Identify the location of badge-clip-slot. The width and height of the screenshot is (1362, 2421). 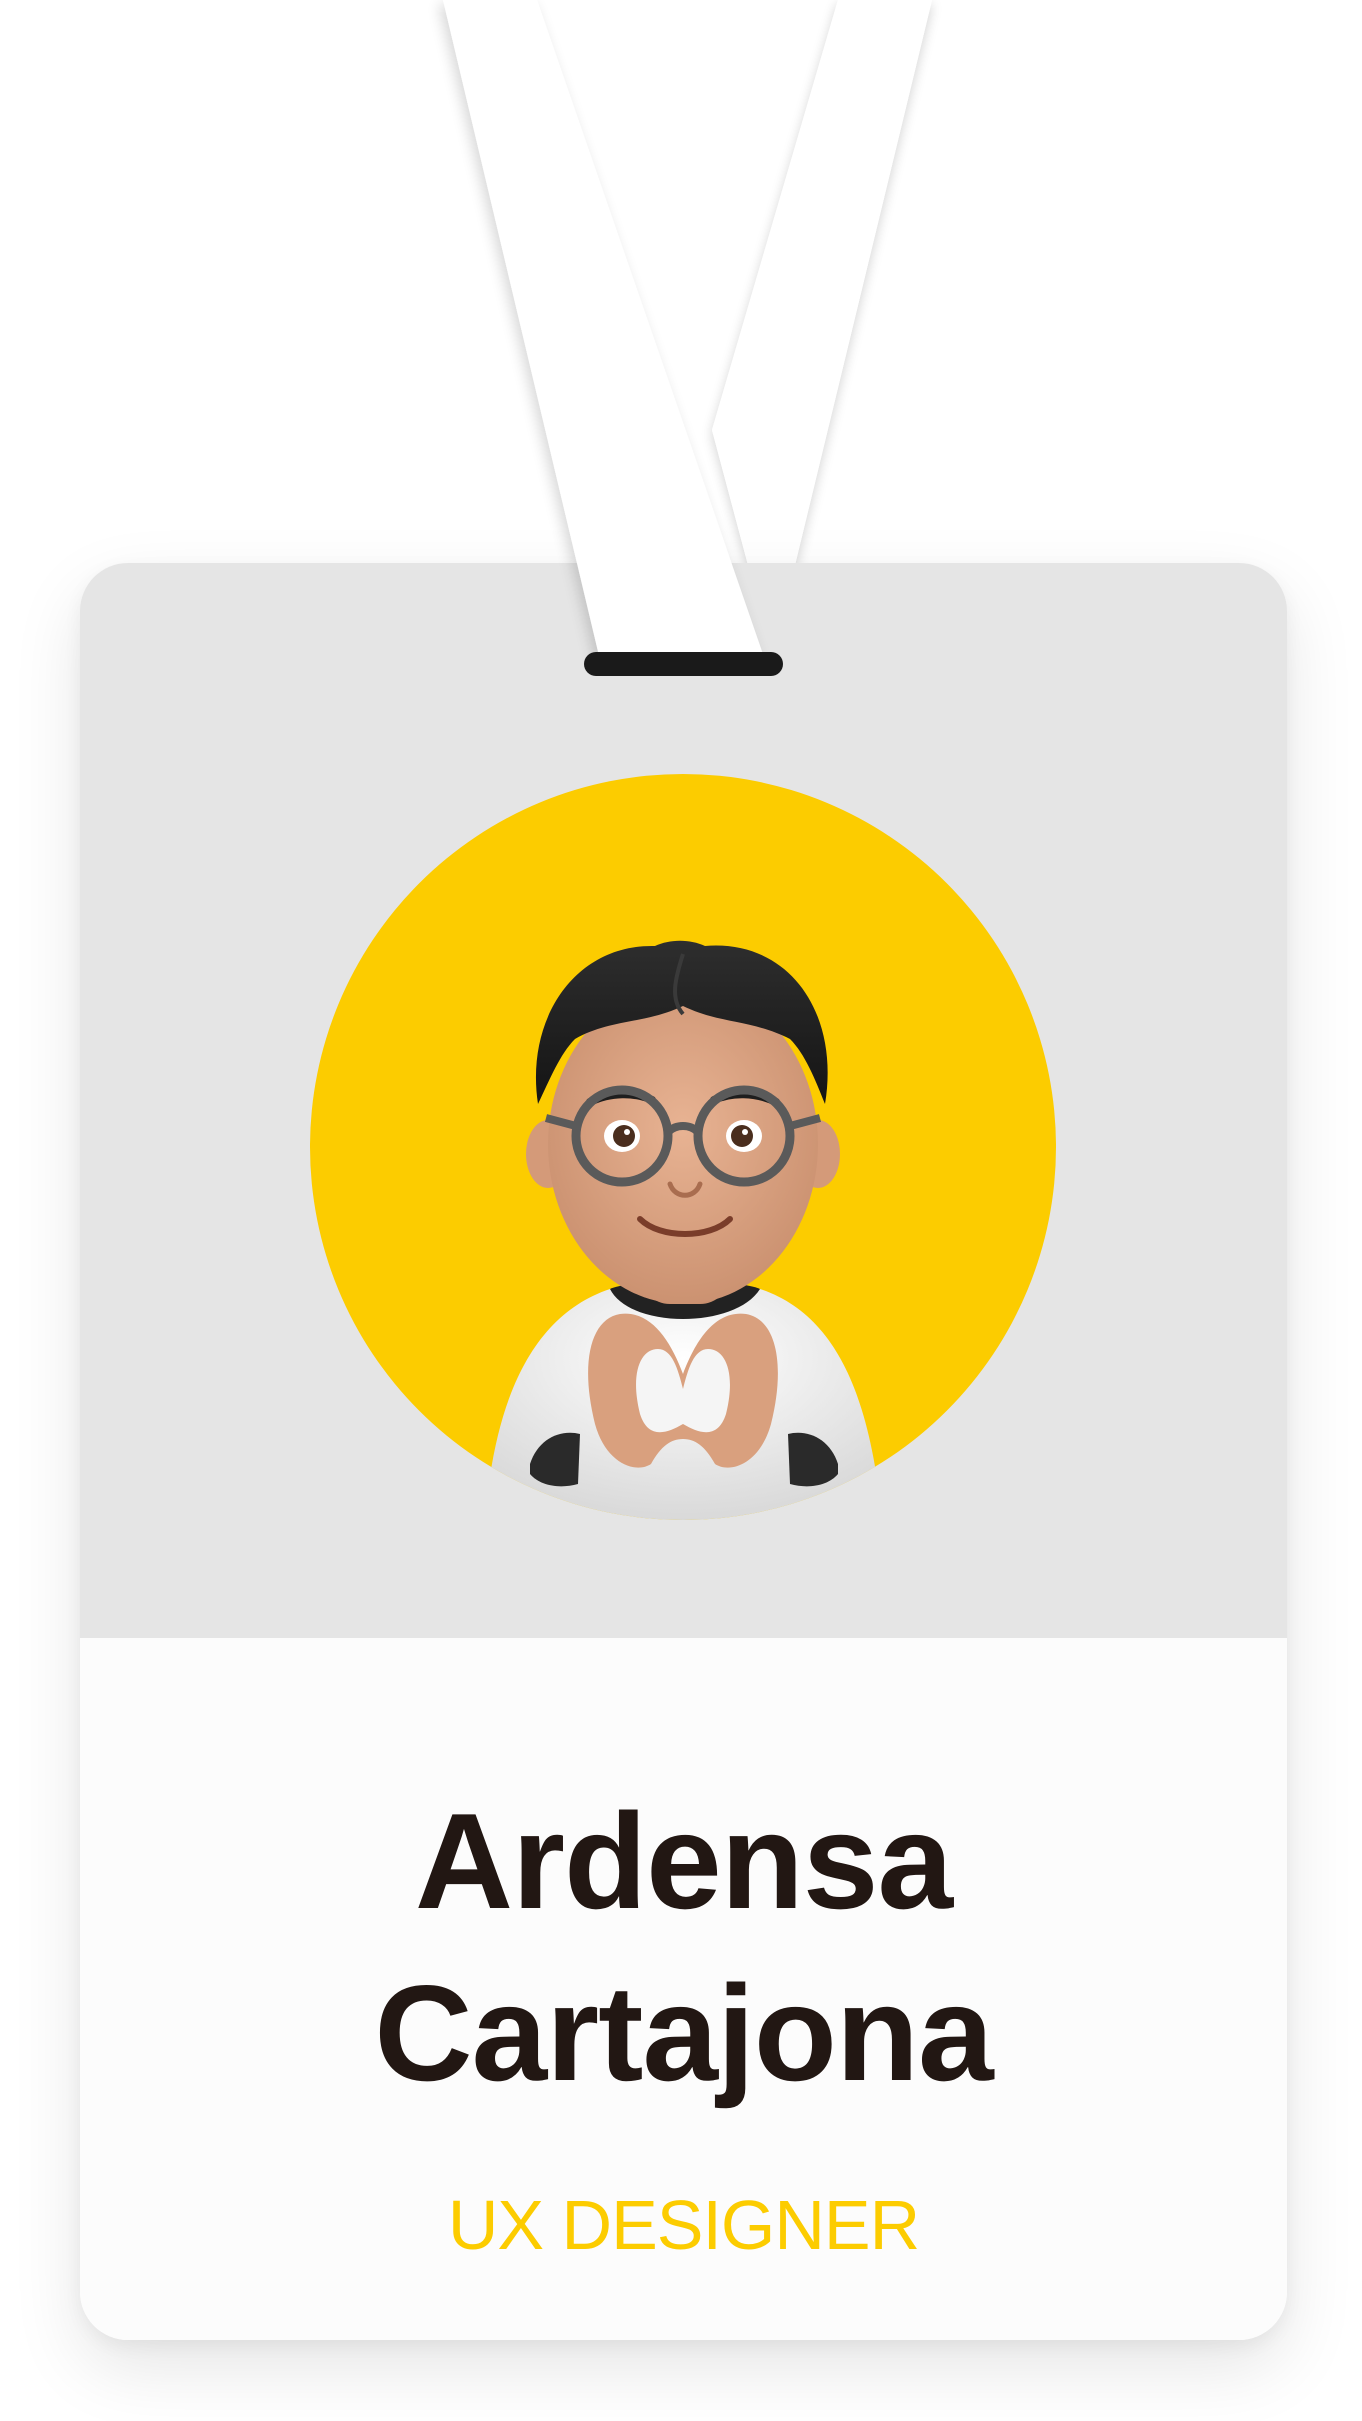
(683, 664).